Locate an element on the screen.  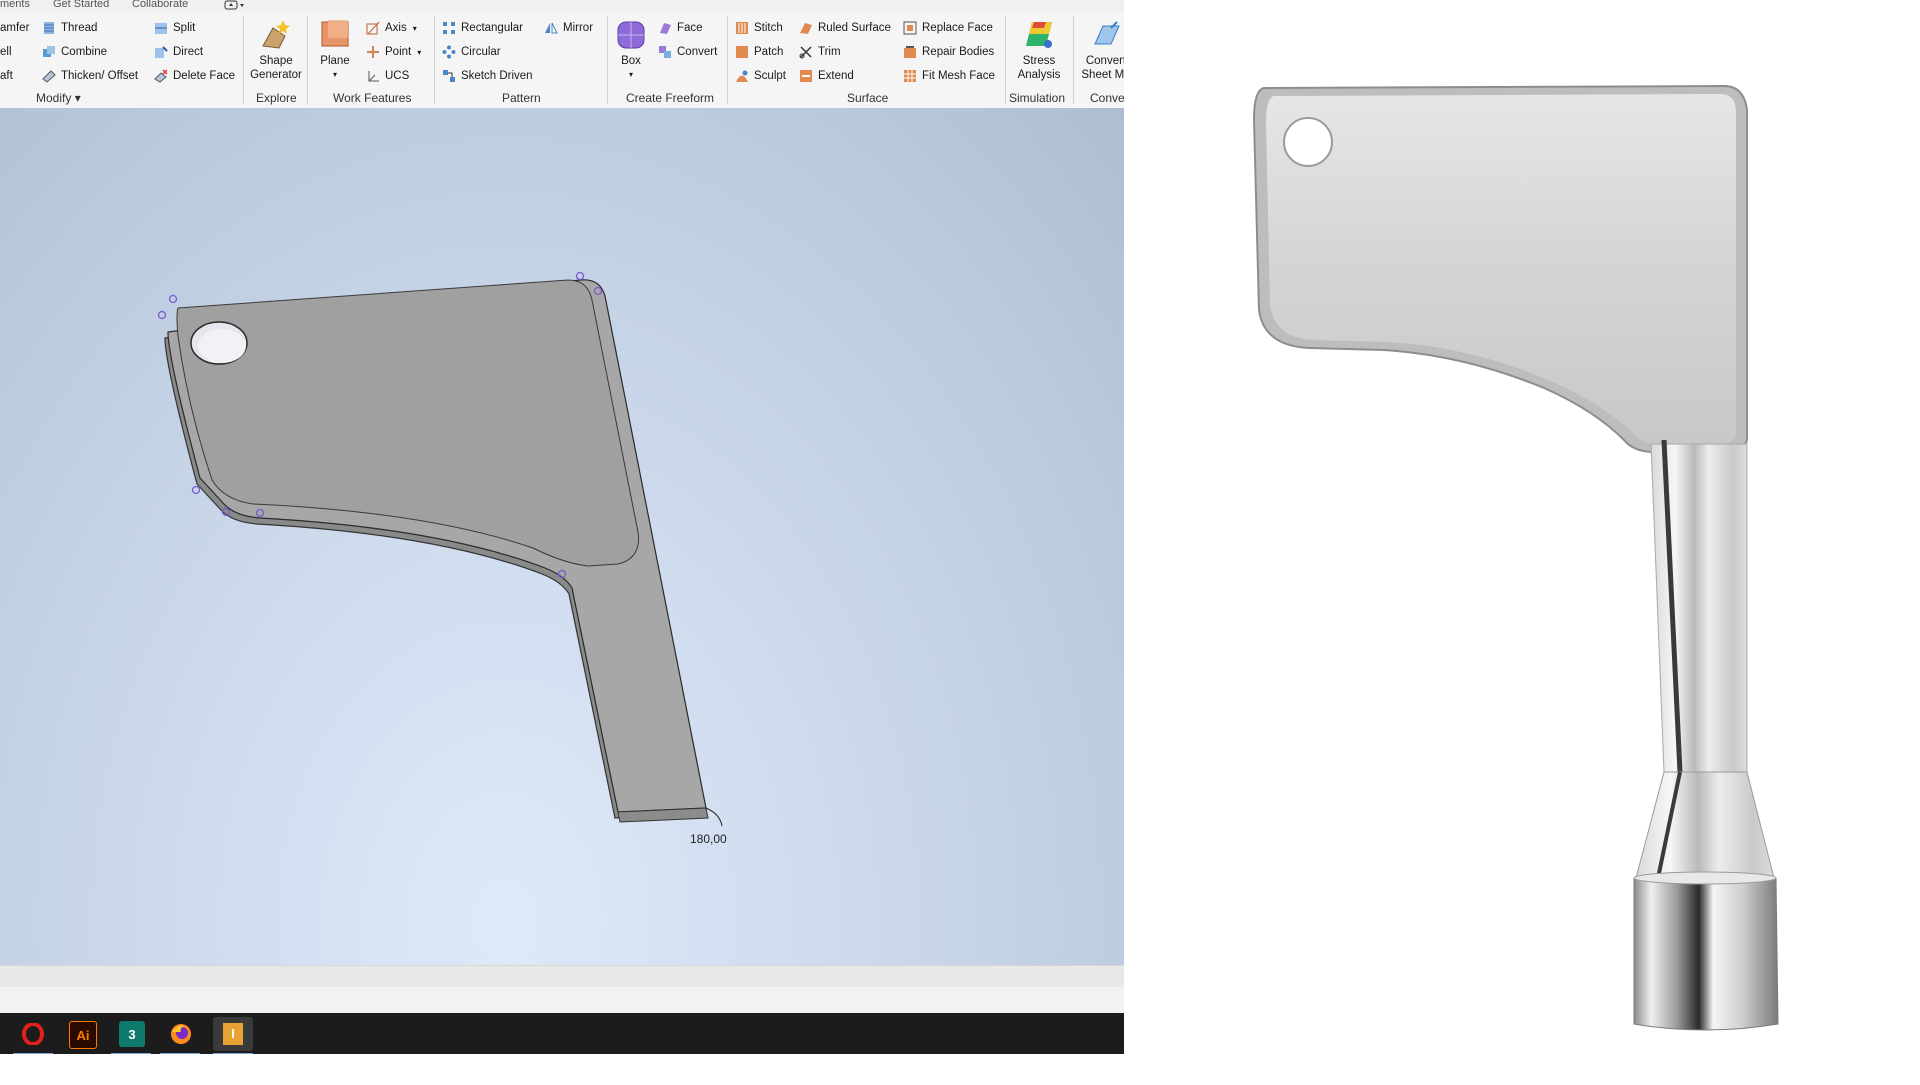
thread-icon is located at coordinates (49, 28).